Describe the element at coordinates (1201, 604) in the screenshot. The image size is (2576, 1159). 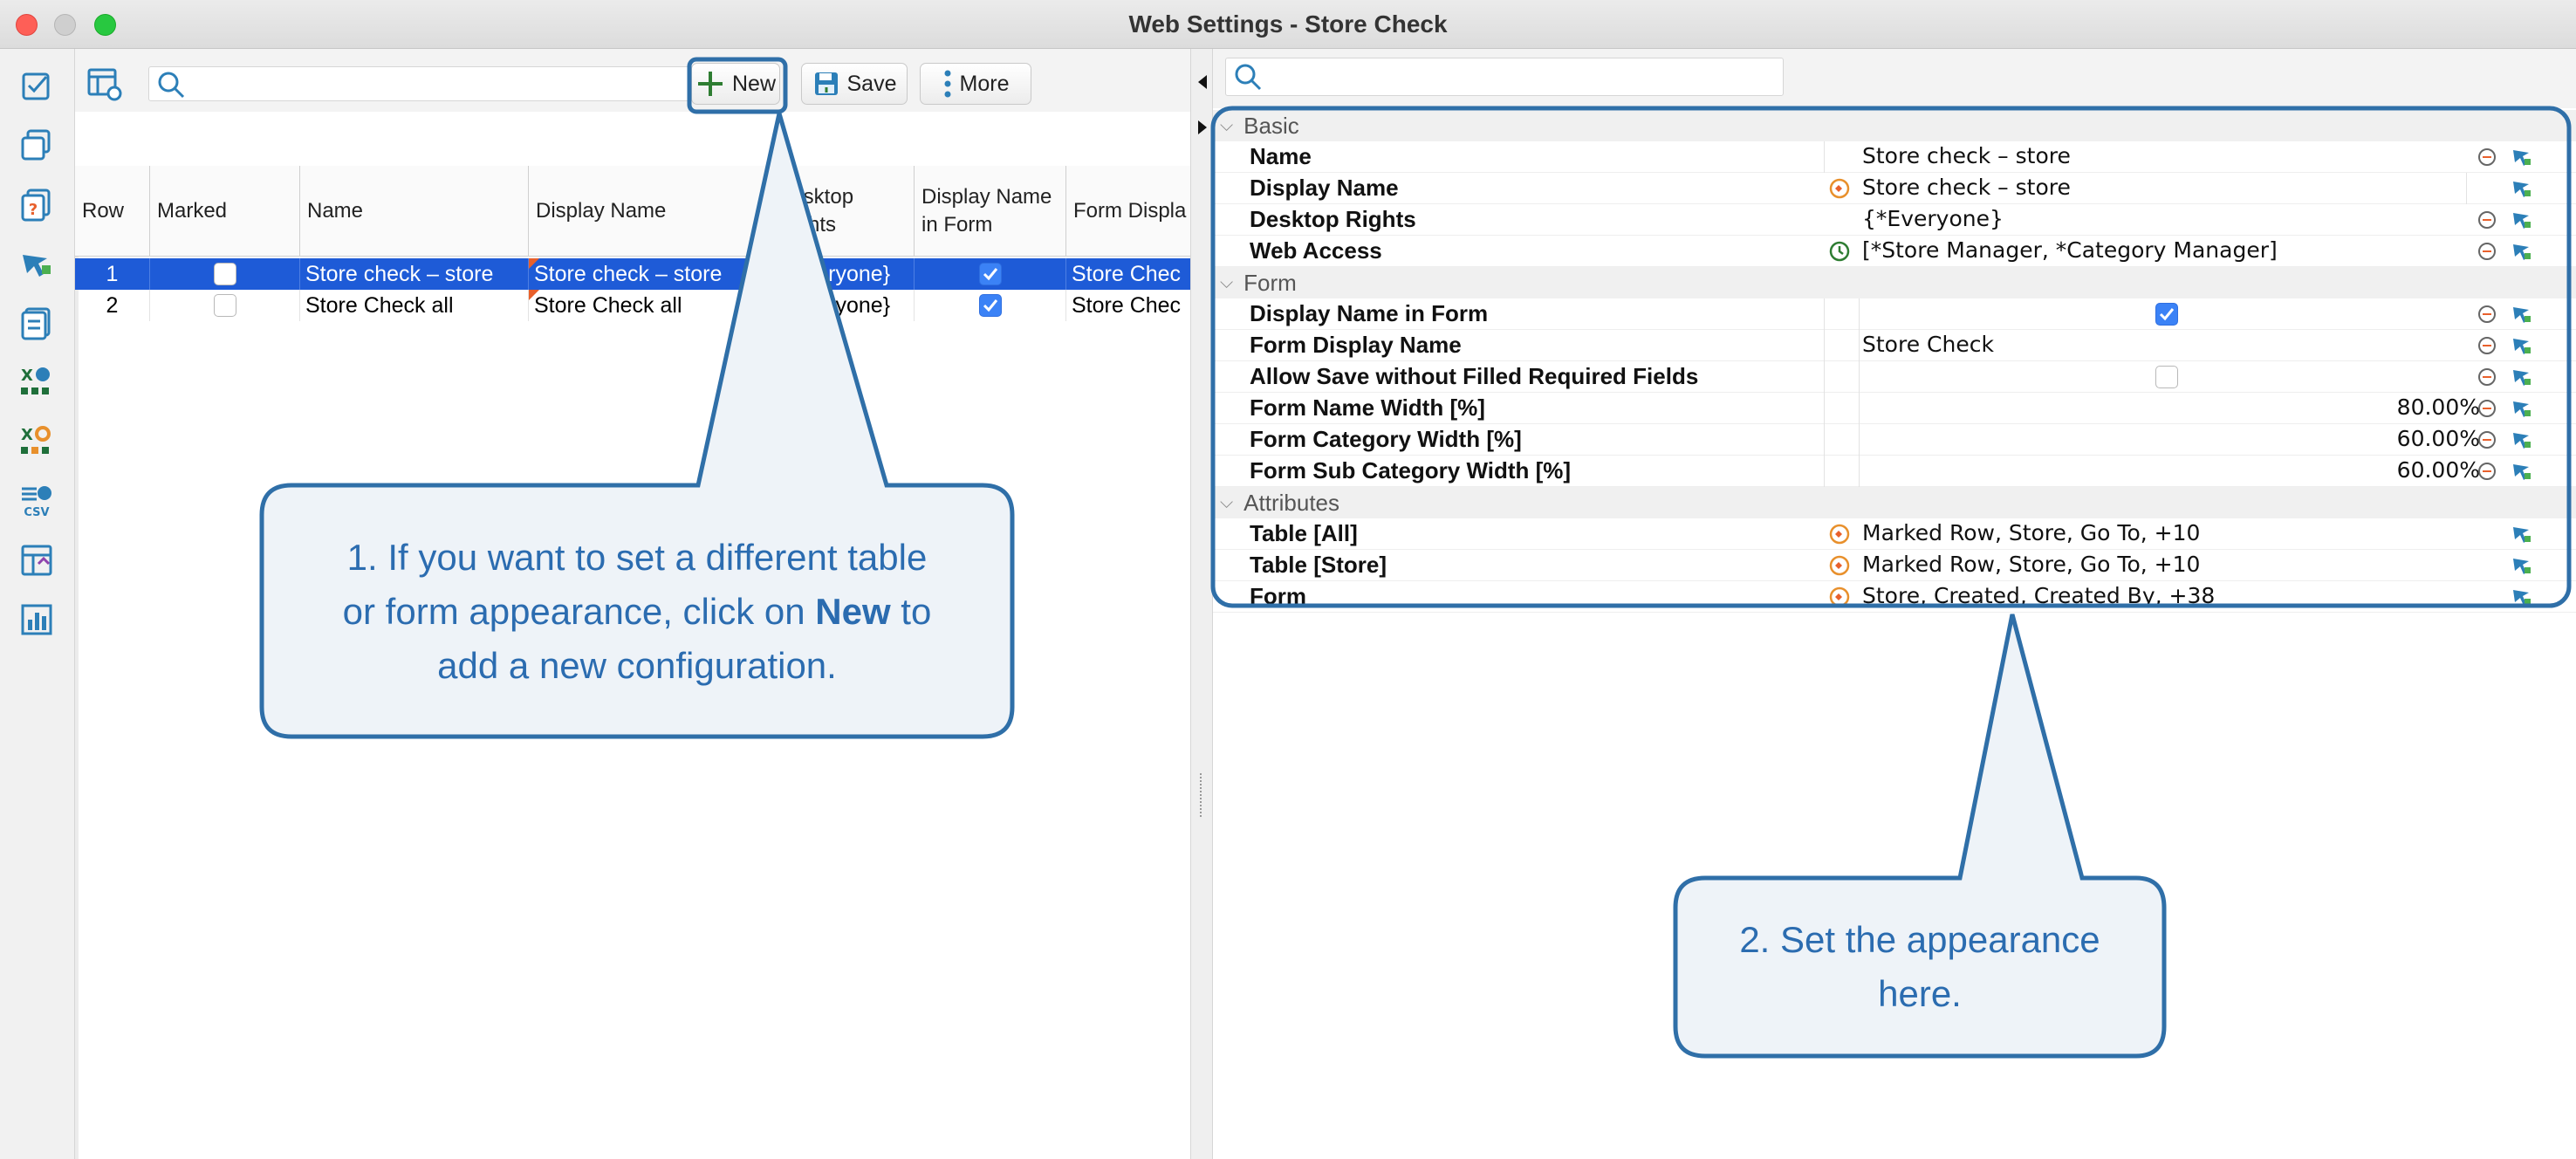
I see `pane-splitter` at that location.